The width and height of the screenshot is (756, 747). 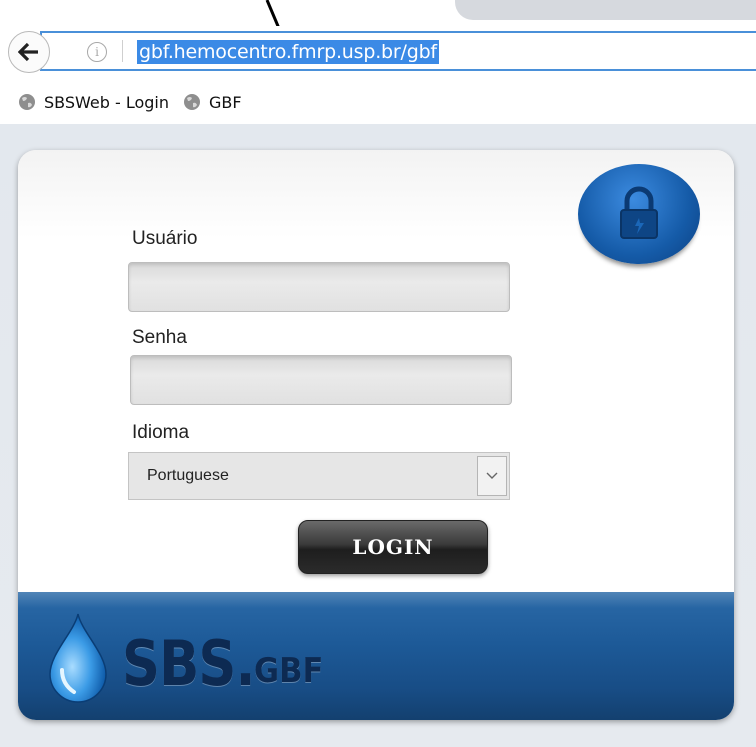 I want to click on language-selected-value: Portuguese, so click(x=188, y=475).